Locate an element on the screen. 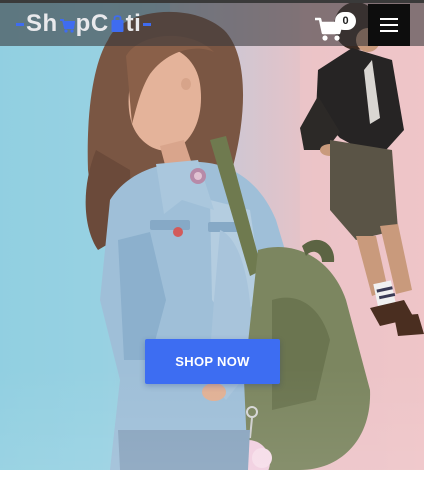 Image resolution: width=424 pixels, height=482 pixels. logo-cart-icon is located at coordinates (67, 26).